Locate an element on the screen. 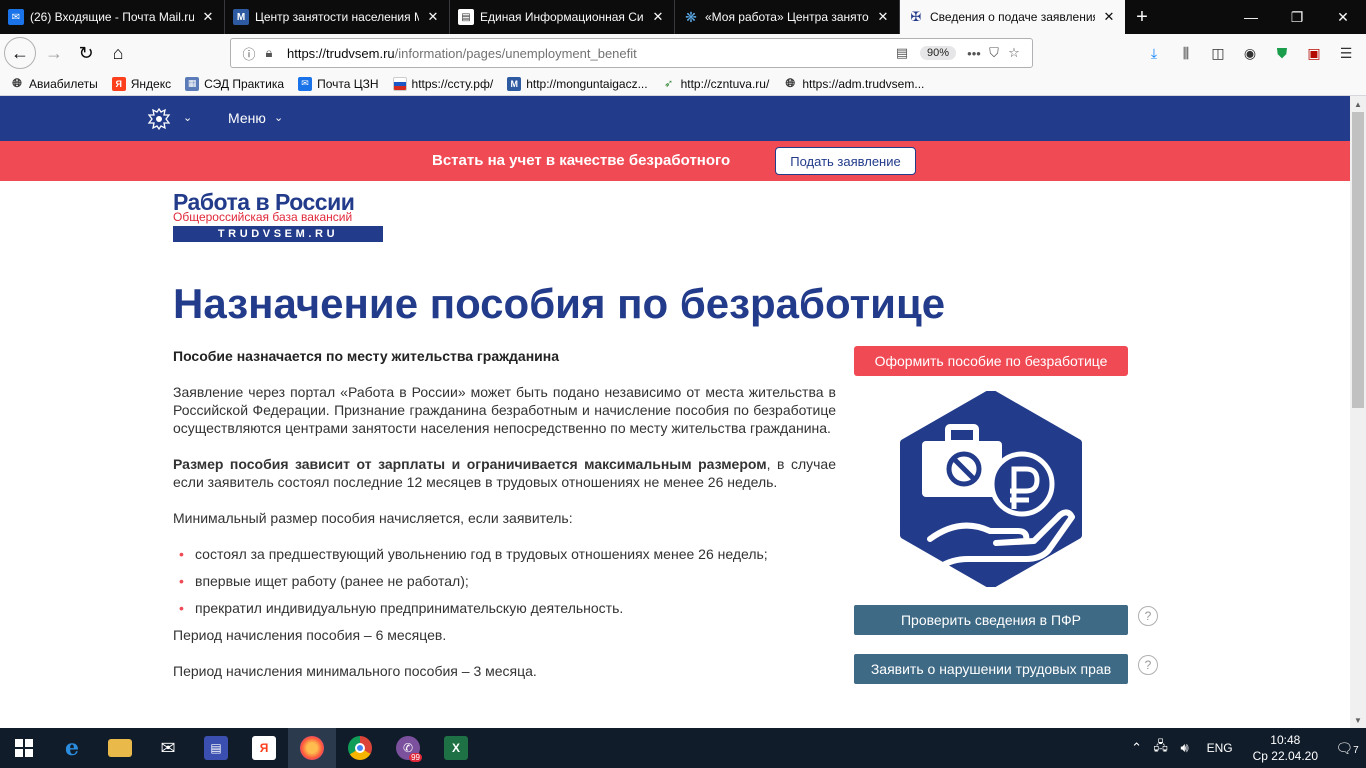 The height and width of the screenshot is (768, 1366). clock-date: Ср 22.04.20 is located at coordinates (1285, 756).